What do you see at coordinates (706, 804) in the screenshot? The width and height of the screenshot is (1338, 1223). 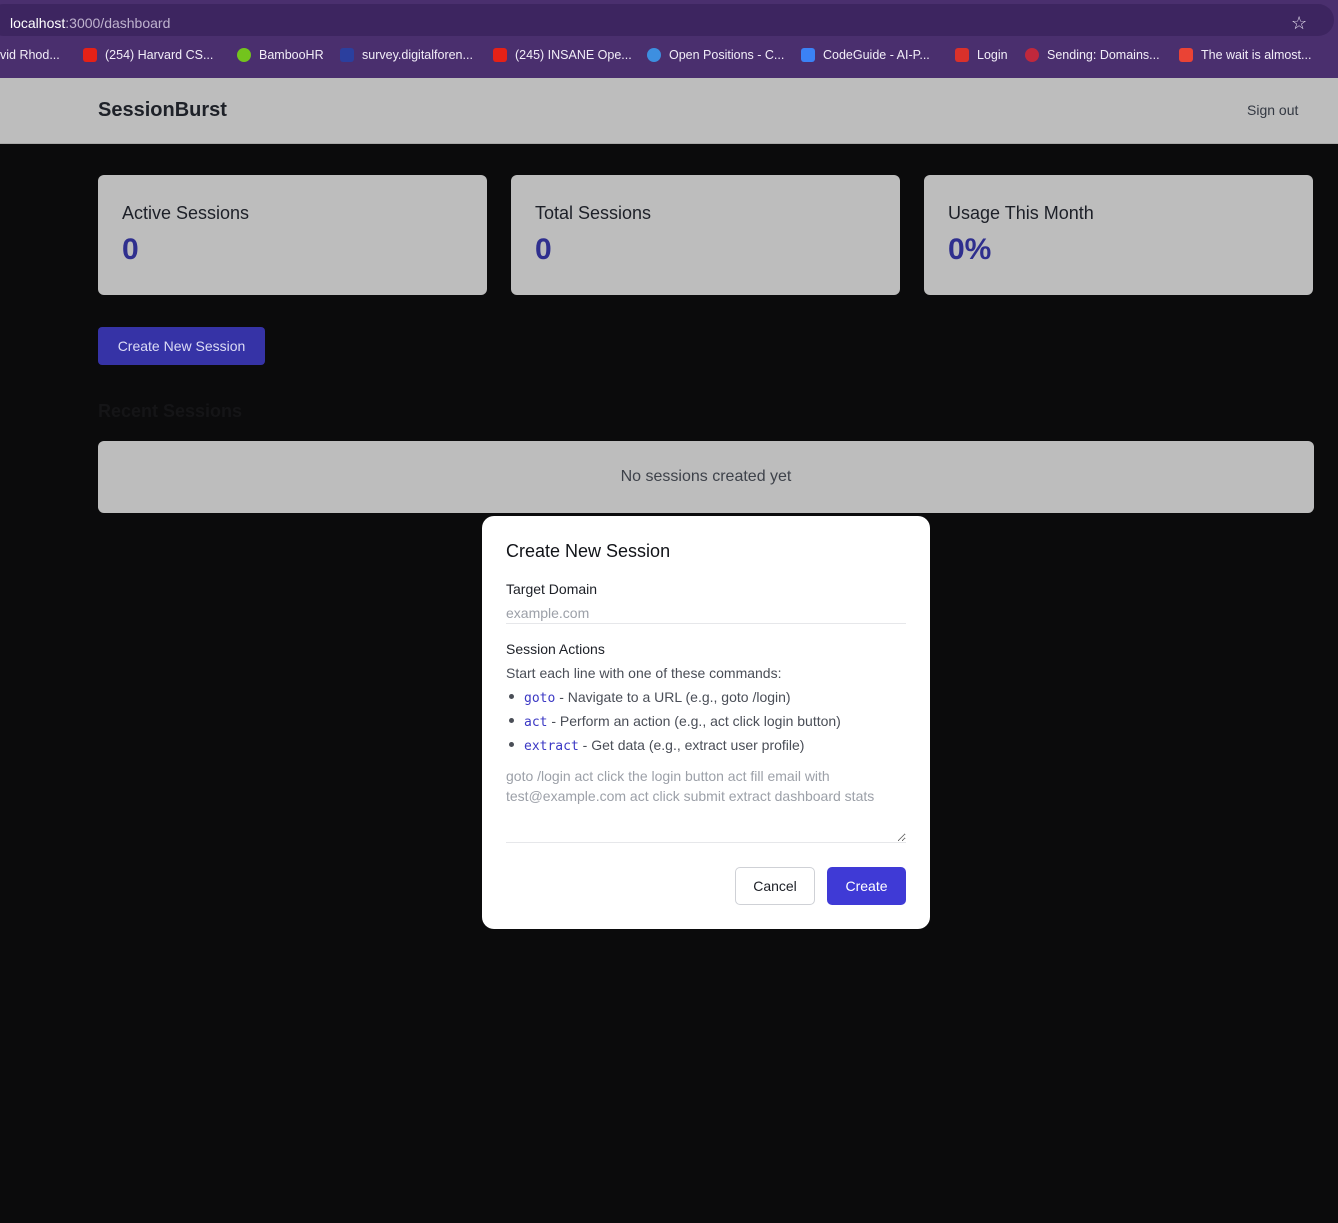 I see `session-actions-textarea` at bounding box center [706, 804].